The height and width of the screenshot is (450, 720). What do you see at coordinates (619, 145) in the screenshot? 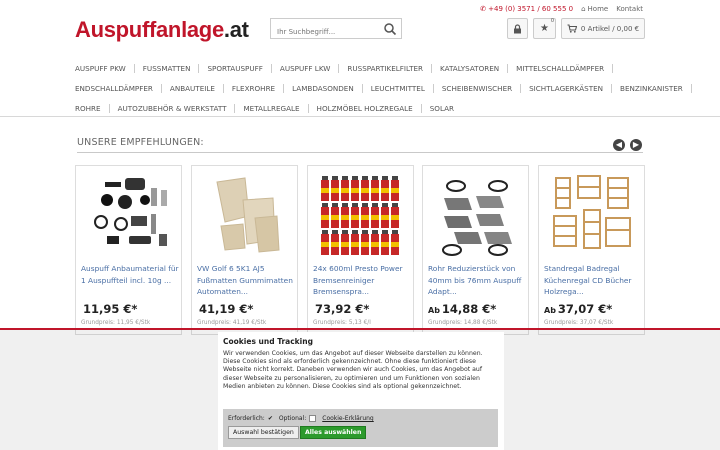
I see `carousel-prev-button: ◀` at bounding box center [619, 145].